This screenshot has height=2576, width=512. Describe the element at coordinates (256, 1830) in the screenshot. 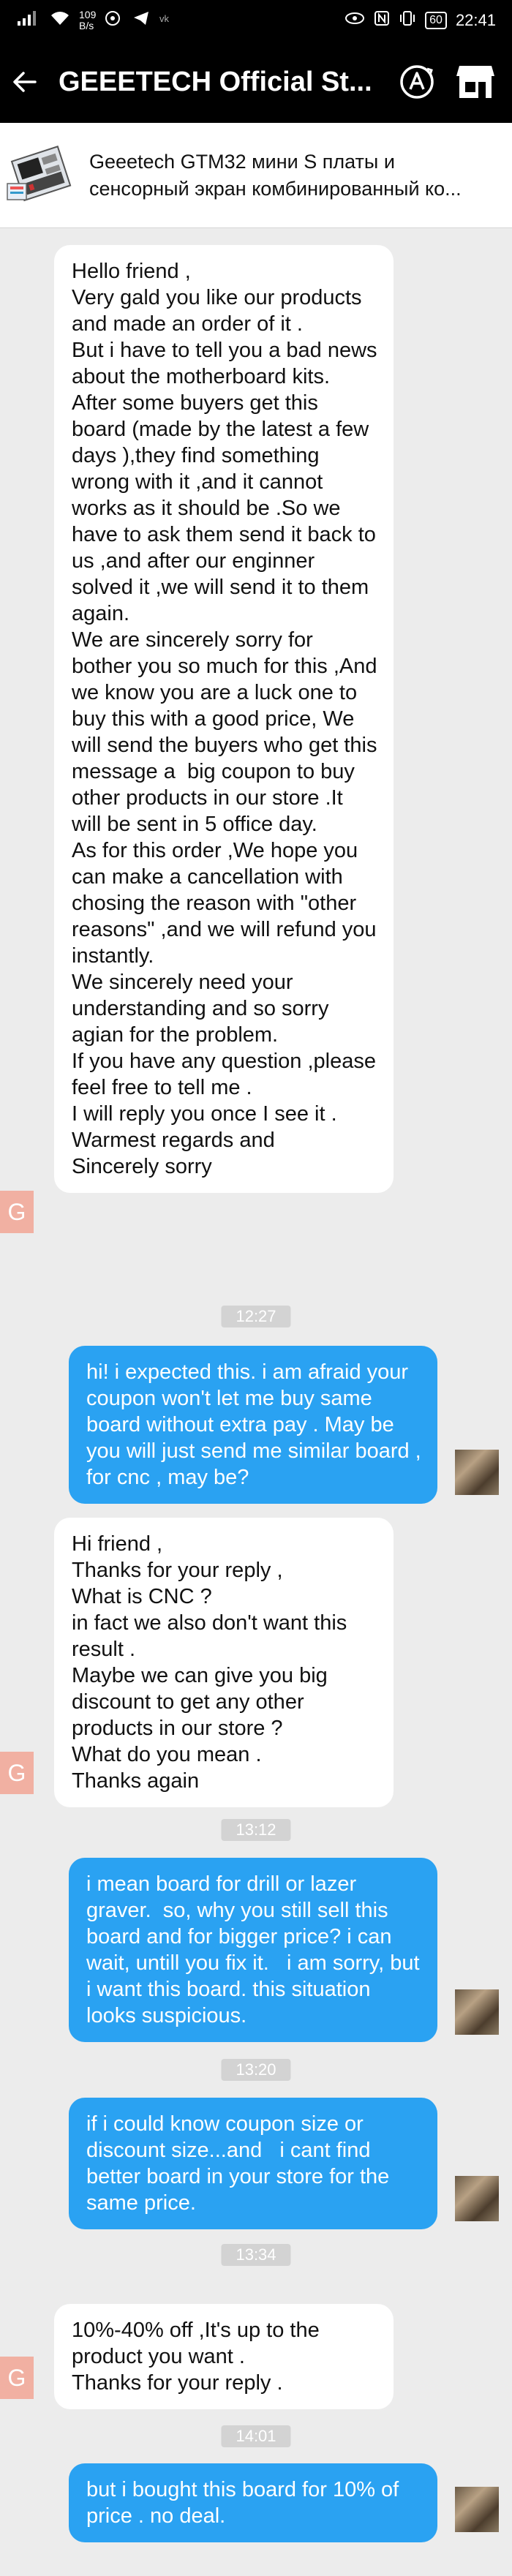

I see `timestamp: 13:12` at that location.